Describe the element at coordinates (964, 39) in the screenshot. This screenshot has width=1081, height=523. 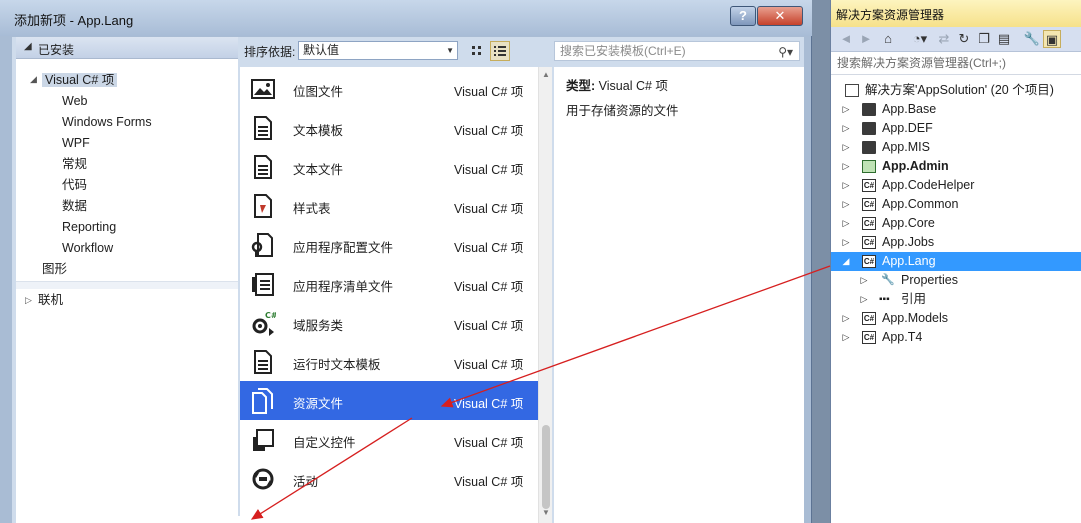
I see `refresh-icon: ↻` at that location.